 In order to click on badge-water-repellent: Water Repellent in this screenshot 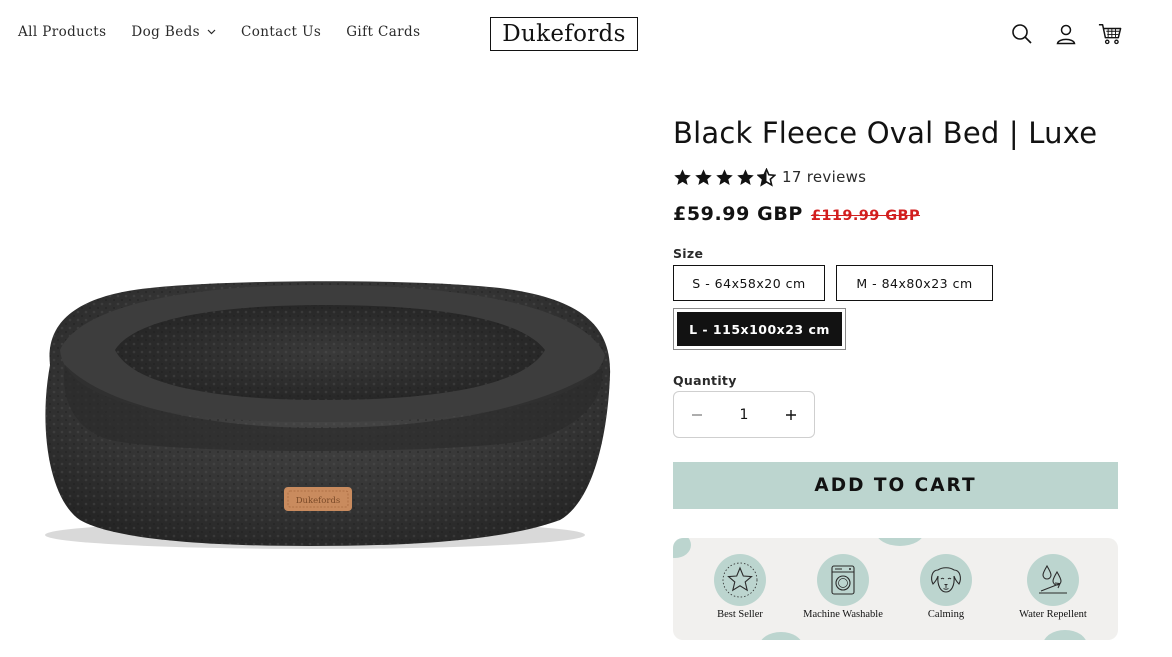, I will do `click(1053, 587)`.